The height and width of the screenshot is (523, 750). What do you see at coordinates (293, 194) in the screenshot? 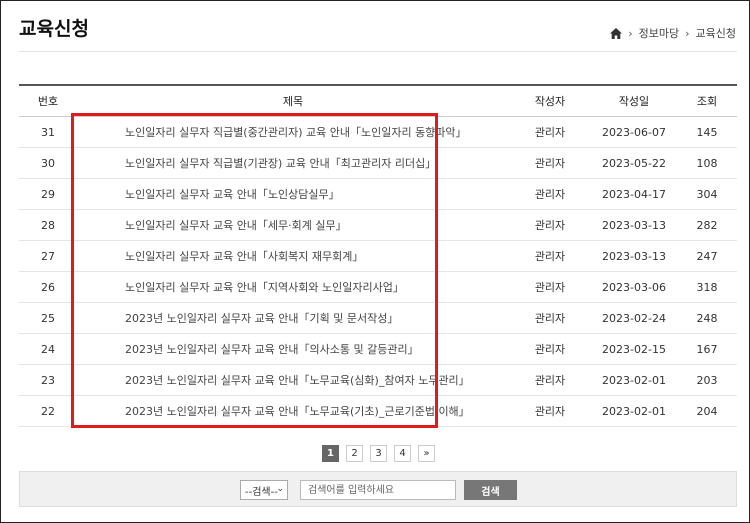
I see `row-subject-link: 노인일자리 실무자 교육 안내「노인상담실무」` at bounding box center [293, 194].